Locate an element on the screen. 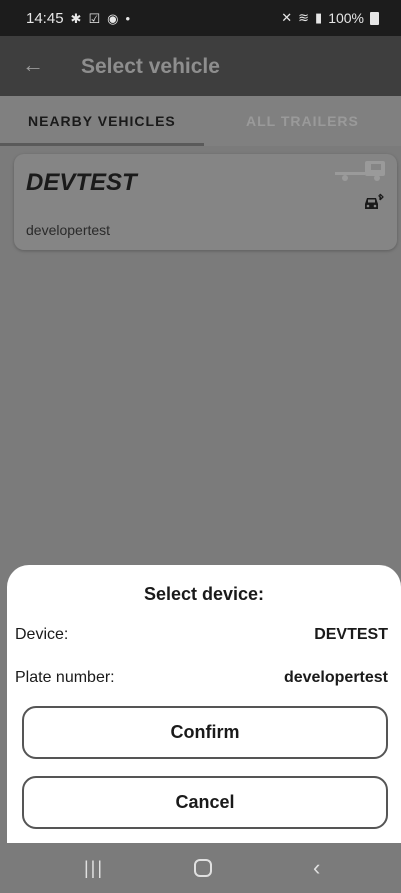  device-label: Device: is located at coordinates (42, 634).